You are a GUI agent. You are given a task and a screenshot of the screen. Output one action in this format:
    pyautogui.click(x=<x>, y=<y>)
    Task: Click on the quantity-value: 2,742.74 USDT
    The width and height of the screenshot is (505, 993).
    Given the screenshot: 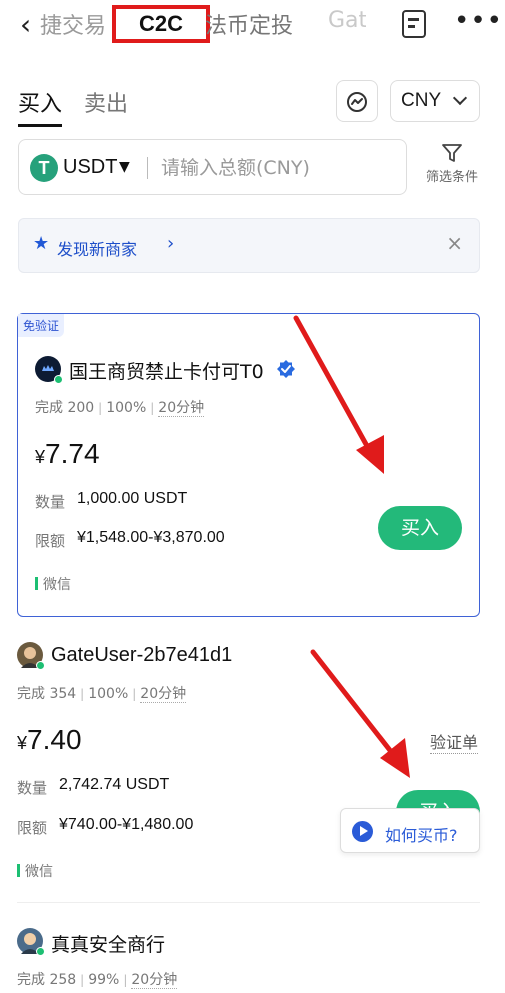 What is the action you would take?
    pyautogui.click(x=114, y=784)
    